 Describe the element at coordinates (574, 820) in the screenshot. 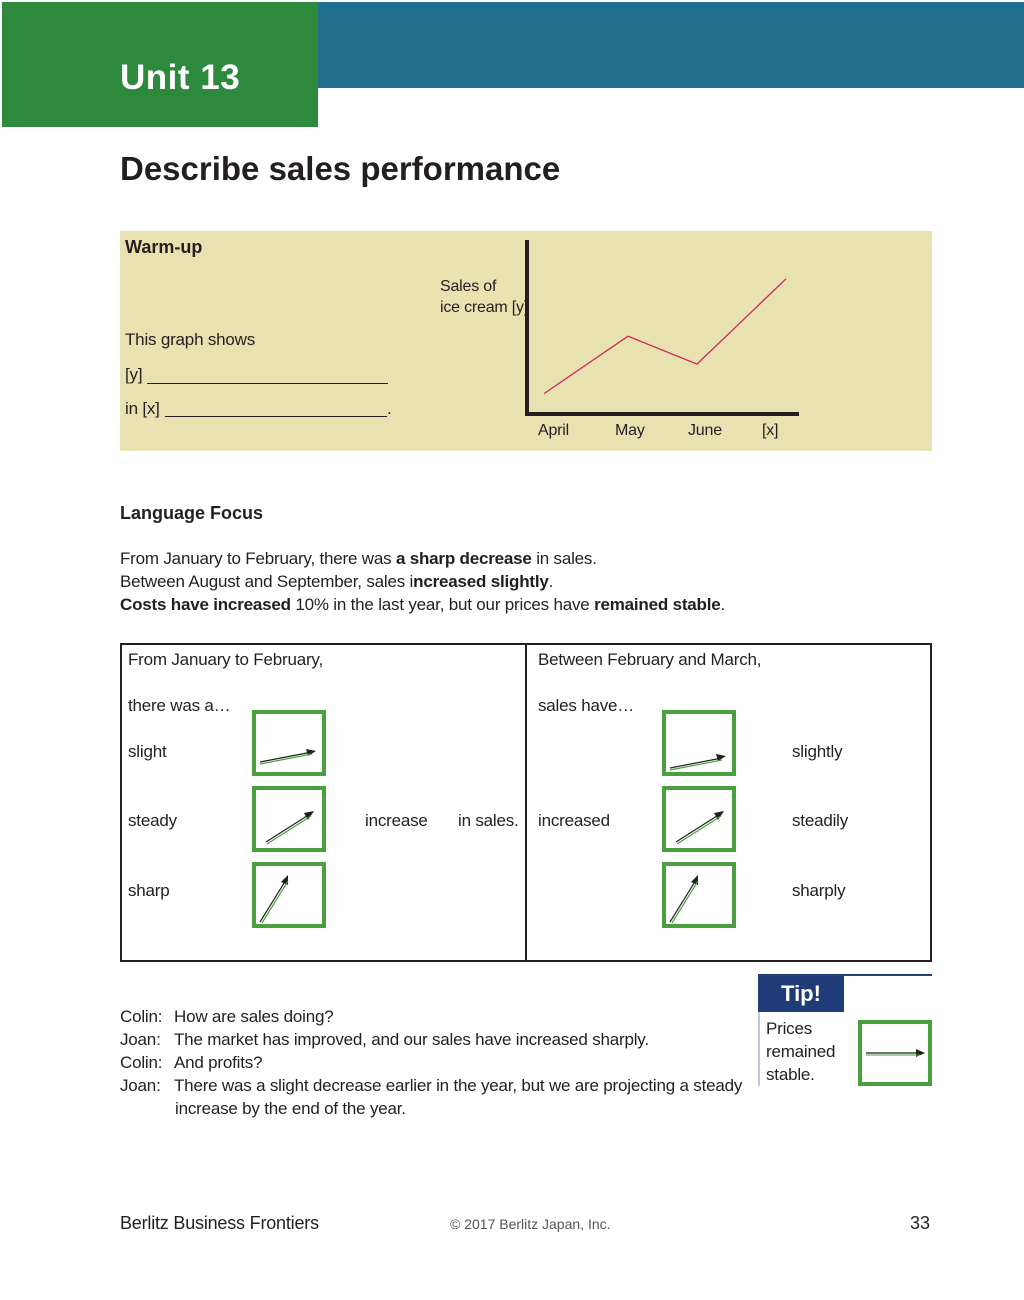

I see `table-word-increased: increased` at that location.